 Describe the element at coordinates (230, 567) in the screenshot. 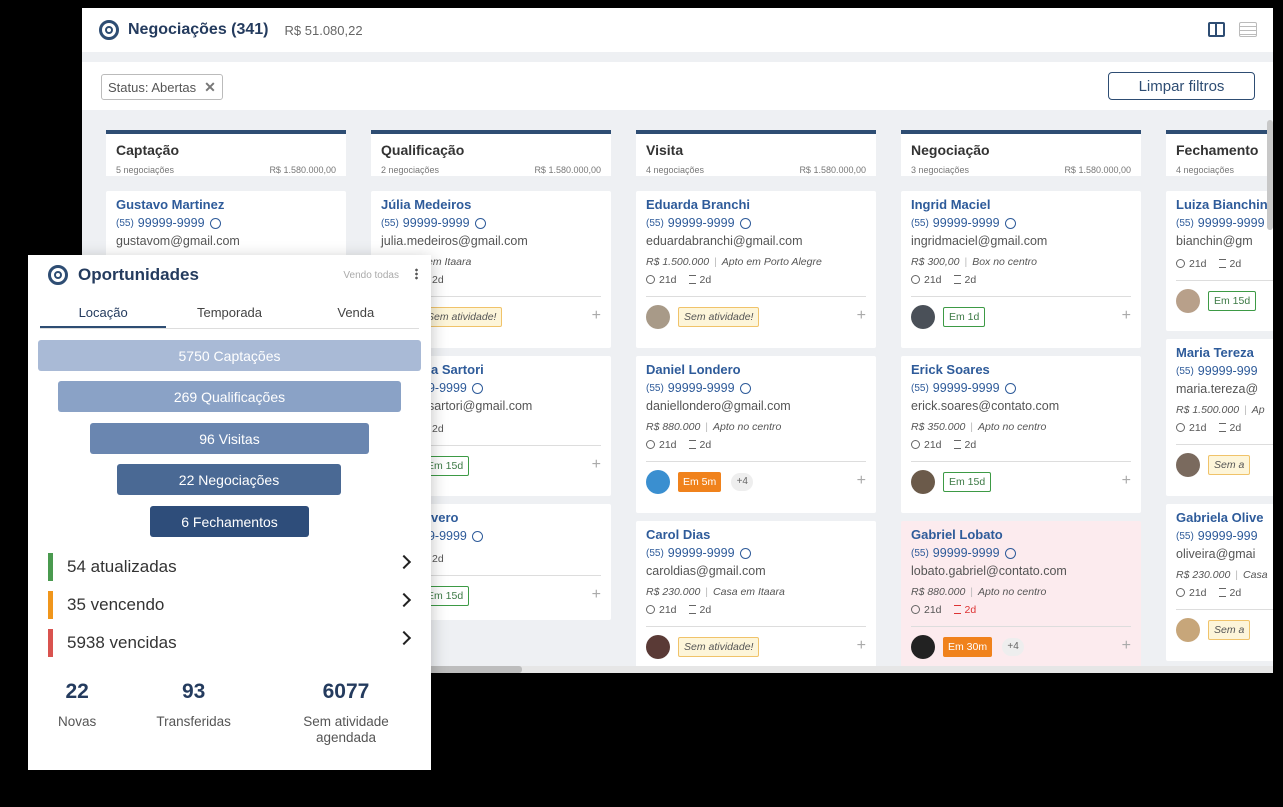

I see `status-row-atualizadas: 54 atualizadas` at that location.